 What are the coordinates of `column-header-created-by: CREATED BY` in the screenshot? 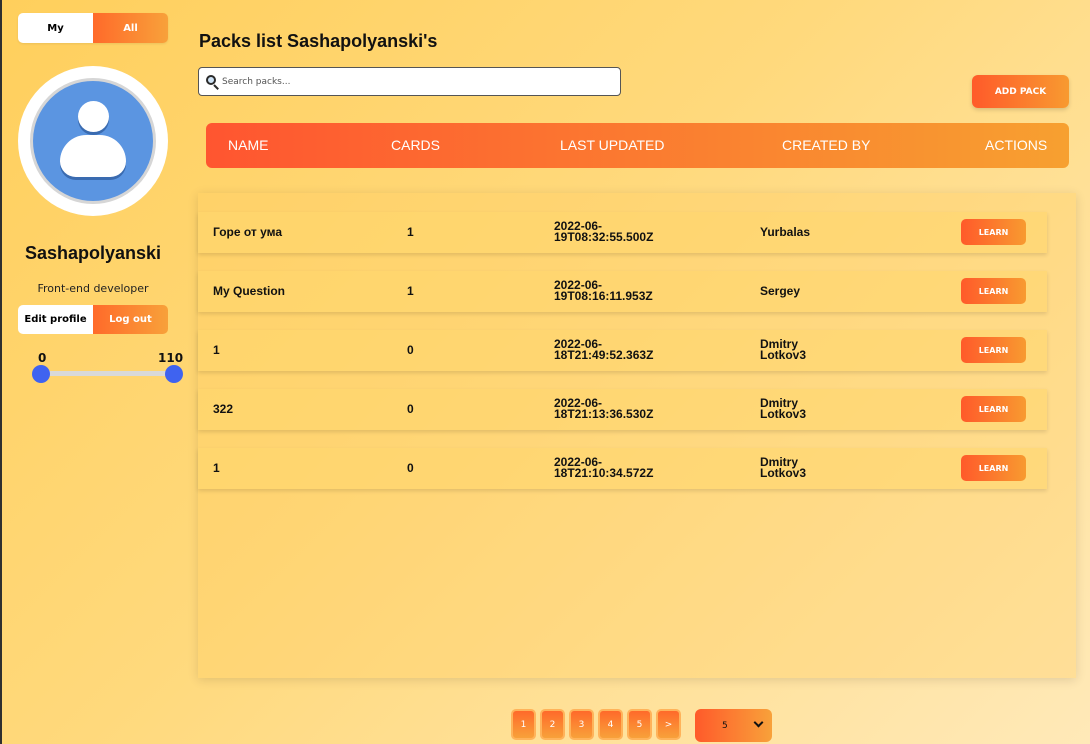 It's located at (826, 145).